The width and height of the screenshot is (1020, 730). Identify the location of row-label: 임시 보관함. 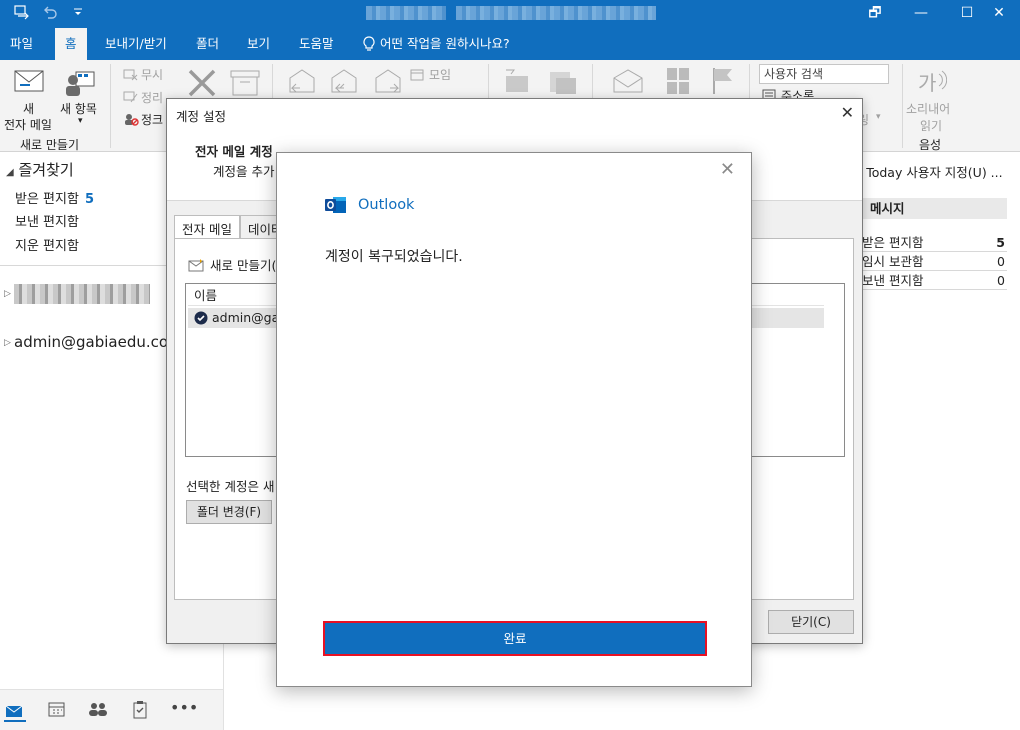
(893, 261).